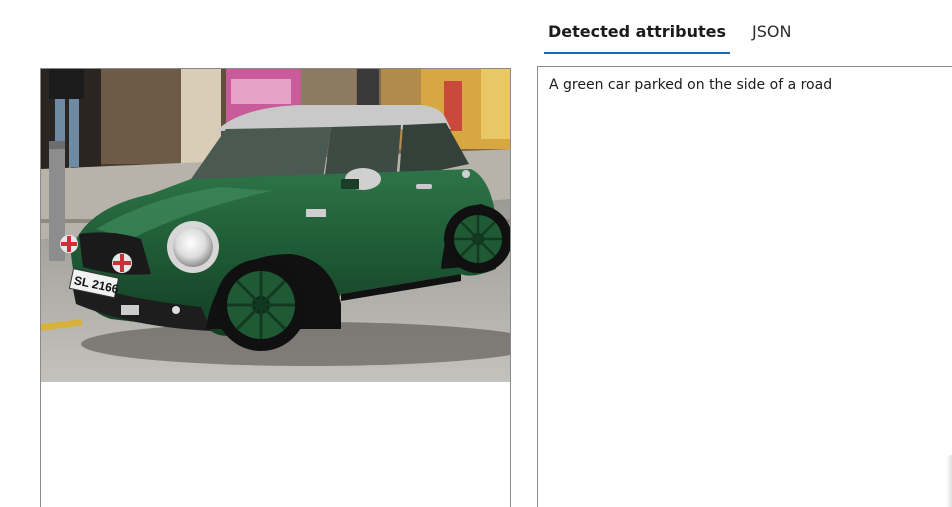  I want to click on tab-json: JSON, so click(771, 34).